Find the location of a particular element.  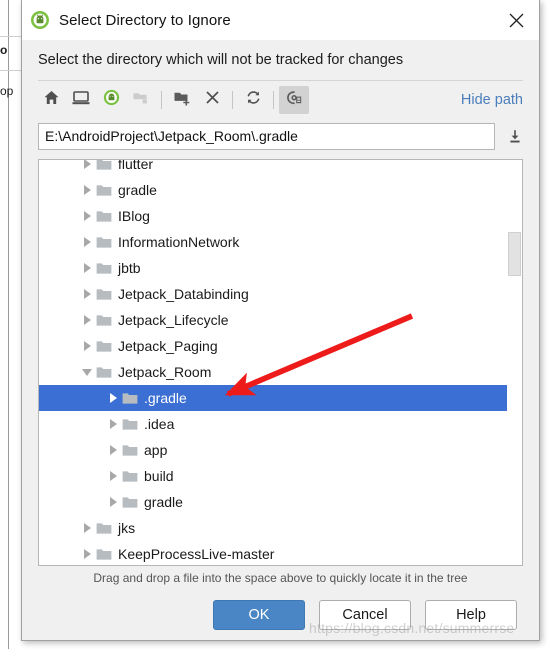

hide-path-link: Hide path is located at coordinates (495, 100).